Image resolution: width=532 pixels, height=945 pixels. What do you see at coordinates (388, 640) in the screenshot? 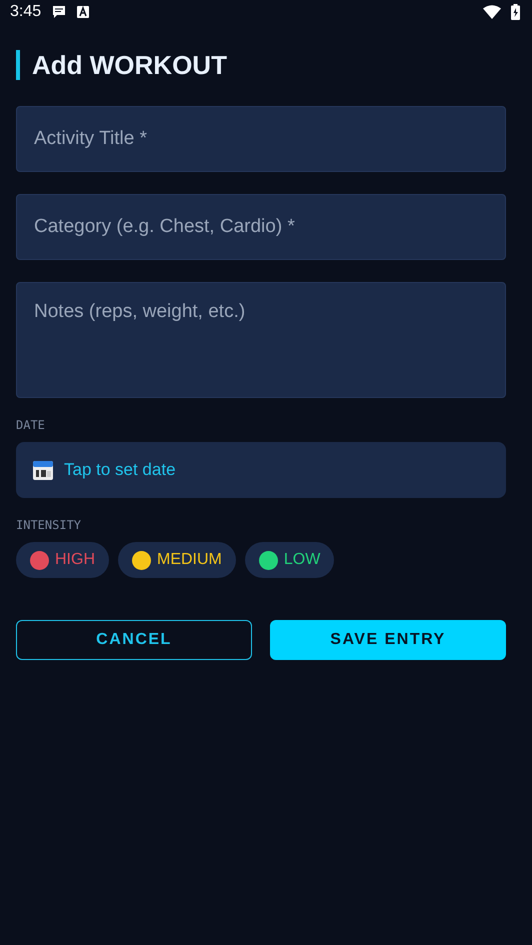
I see `save-button: SAVE ENTRY` at bounding box center [388, 640].